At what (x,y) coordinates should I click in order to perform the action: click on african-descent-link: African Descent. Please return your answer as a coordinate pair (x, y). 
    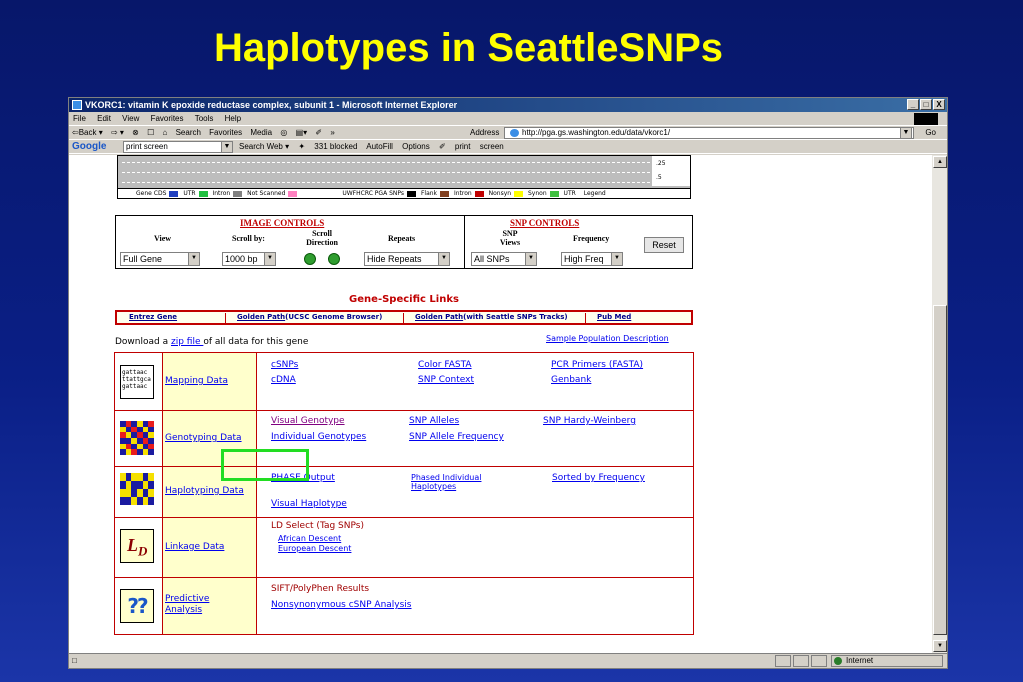
    Looking at the image, I should click on (309, 538).